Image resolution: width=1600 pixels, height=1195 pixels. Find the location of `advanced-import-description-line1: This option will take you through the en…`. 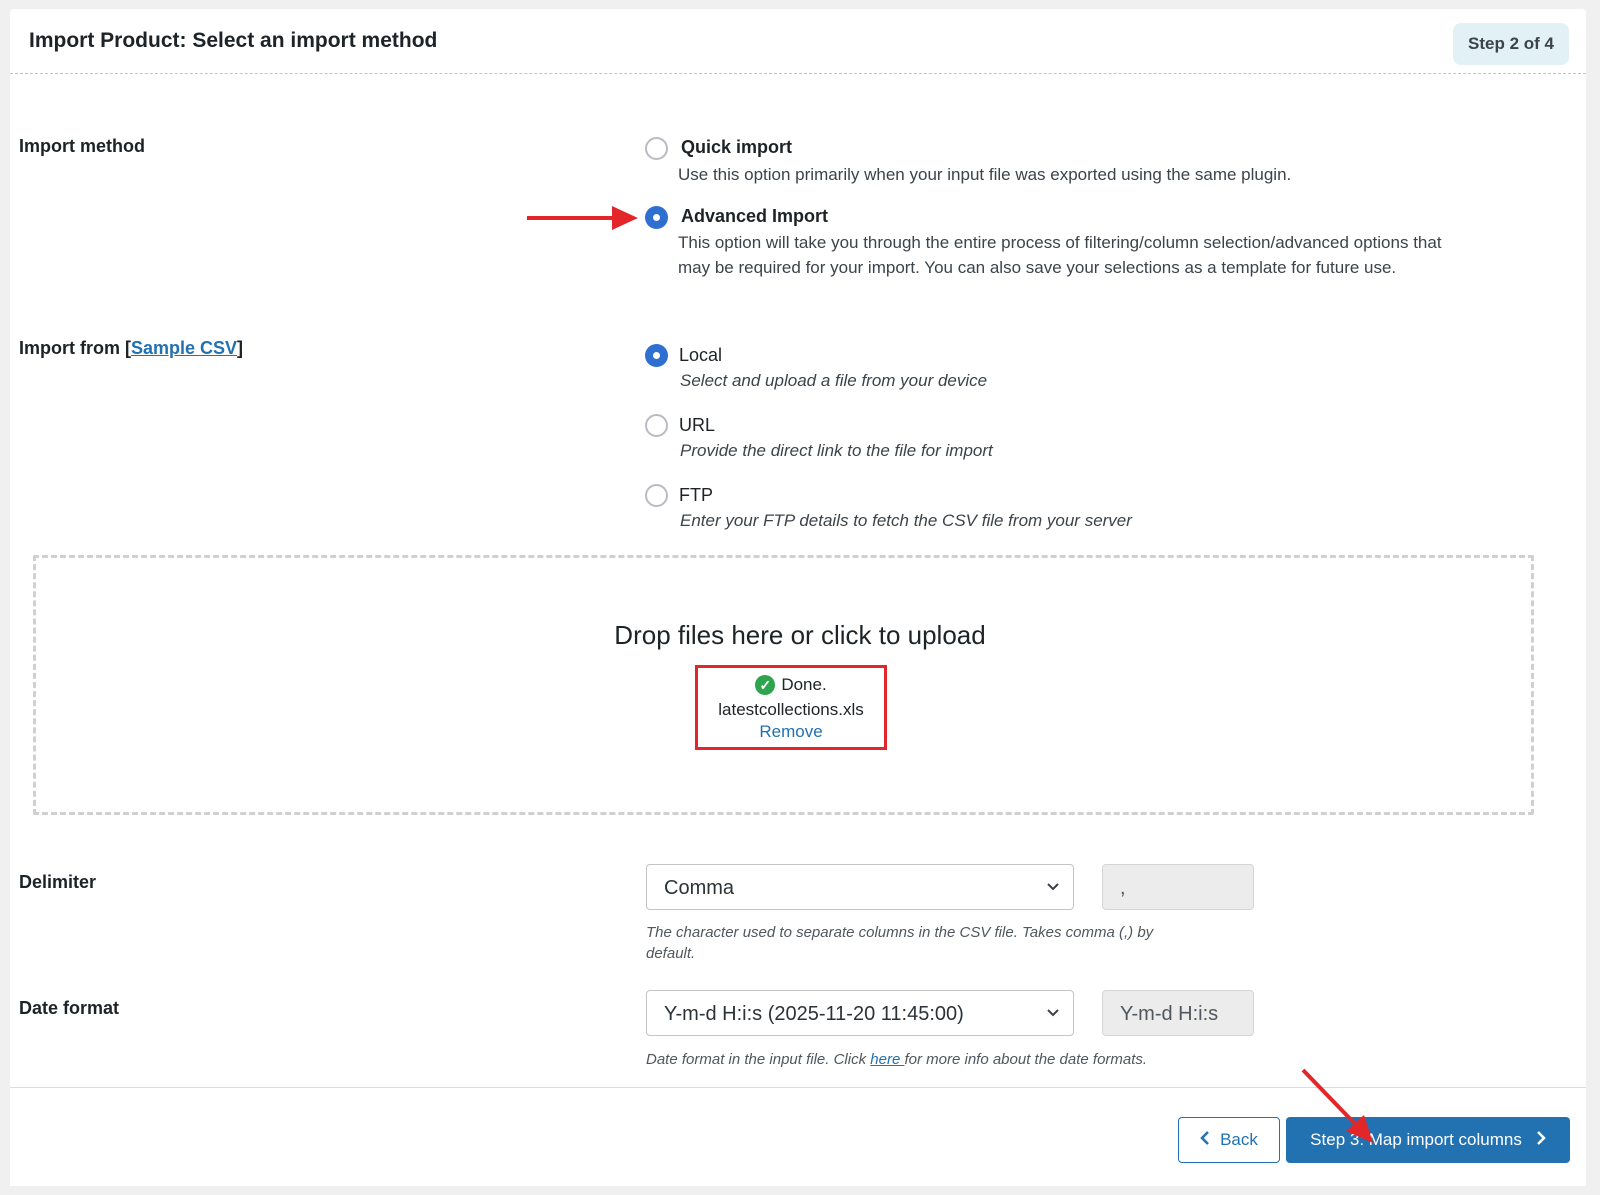

advanced-import-description-line1: This option will take you through the en… is located at coordinates (1060, 242).